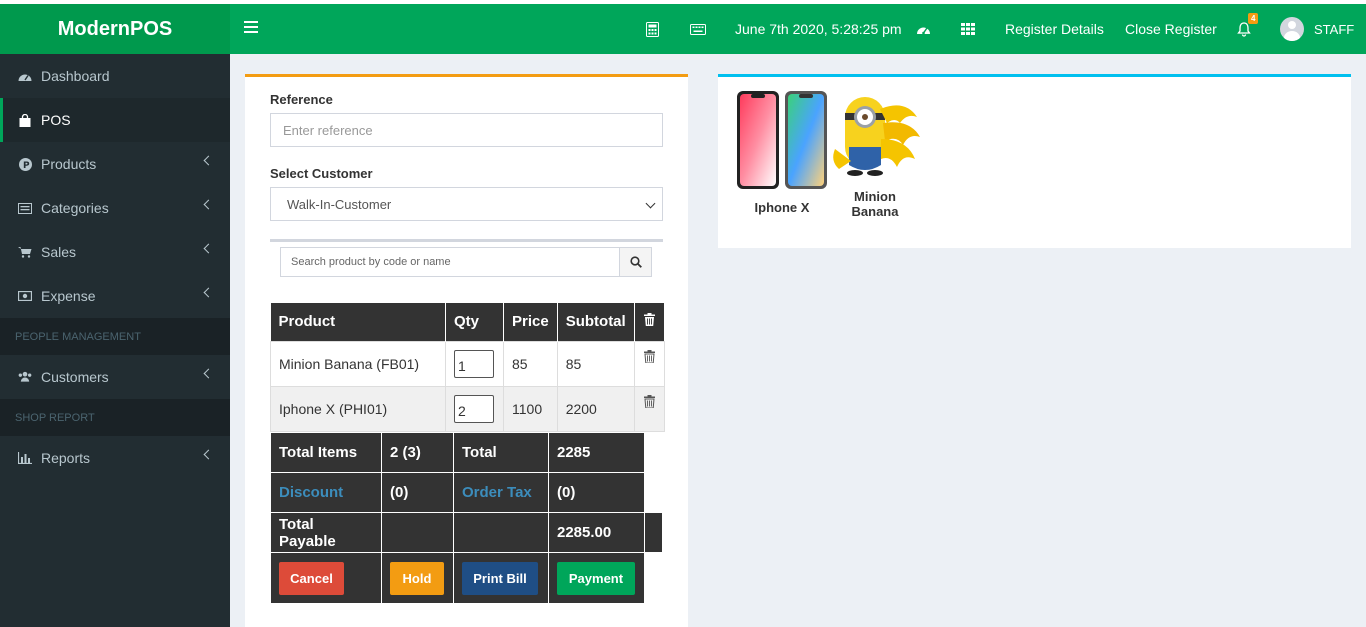 Image resolution: width=1366 pixels, height=627 pixels. What do you see at coordinates (1253, 18) in the screenshot?
I see `notification-badge: 4` at bounding box center [1253, 18].